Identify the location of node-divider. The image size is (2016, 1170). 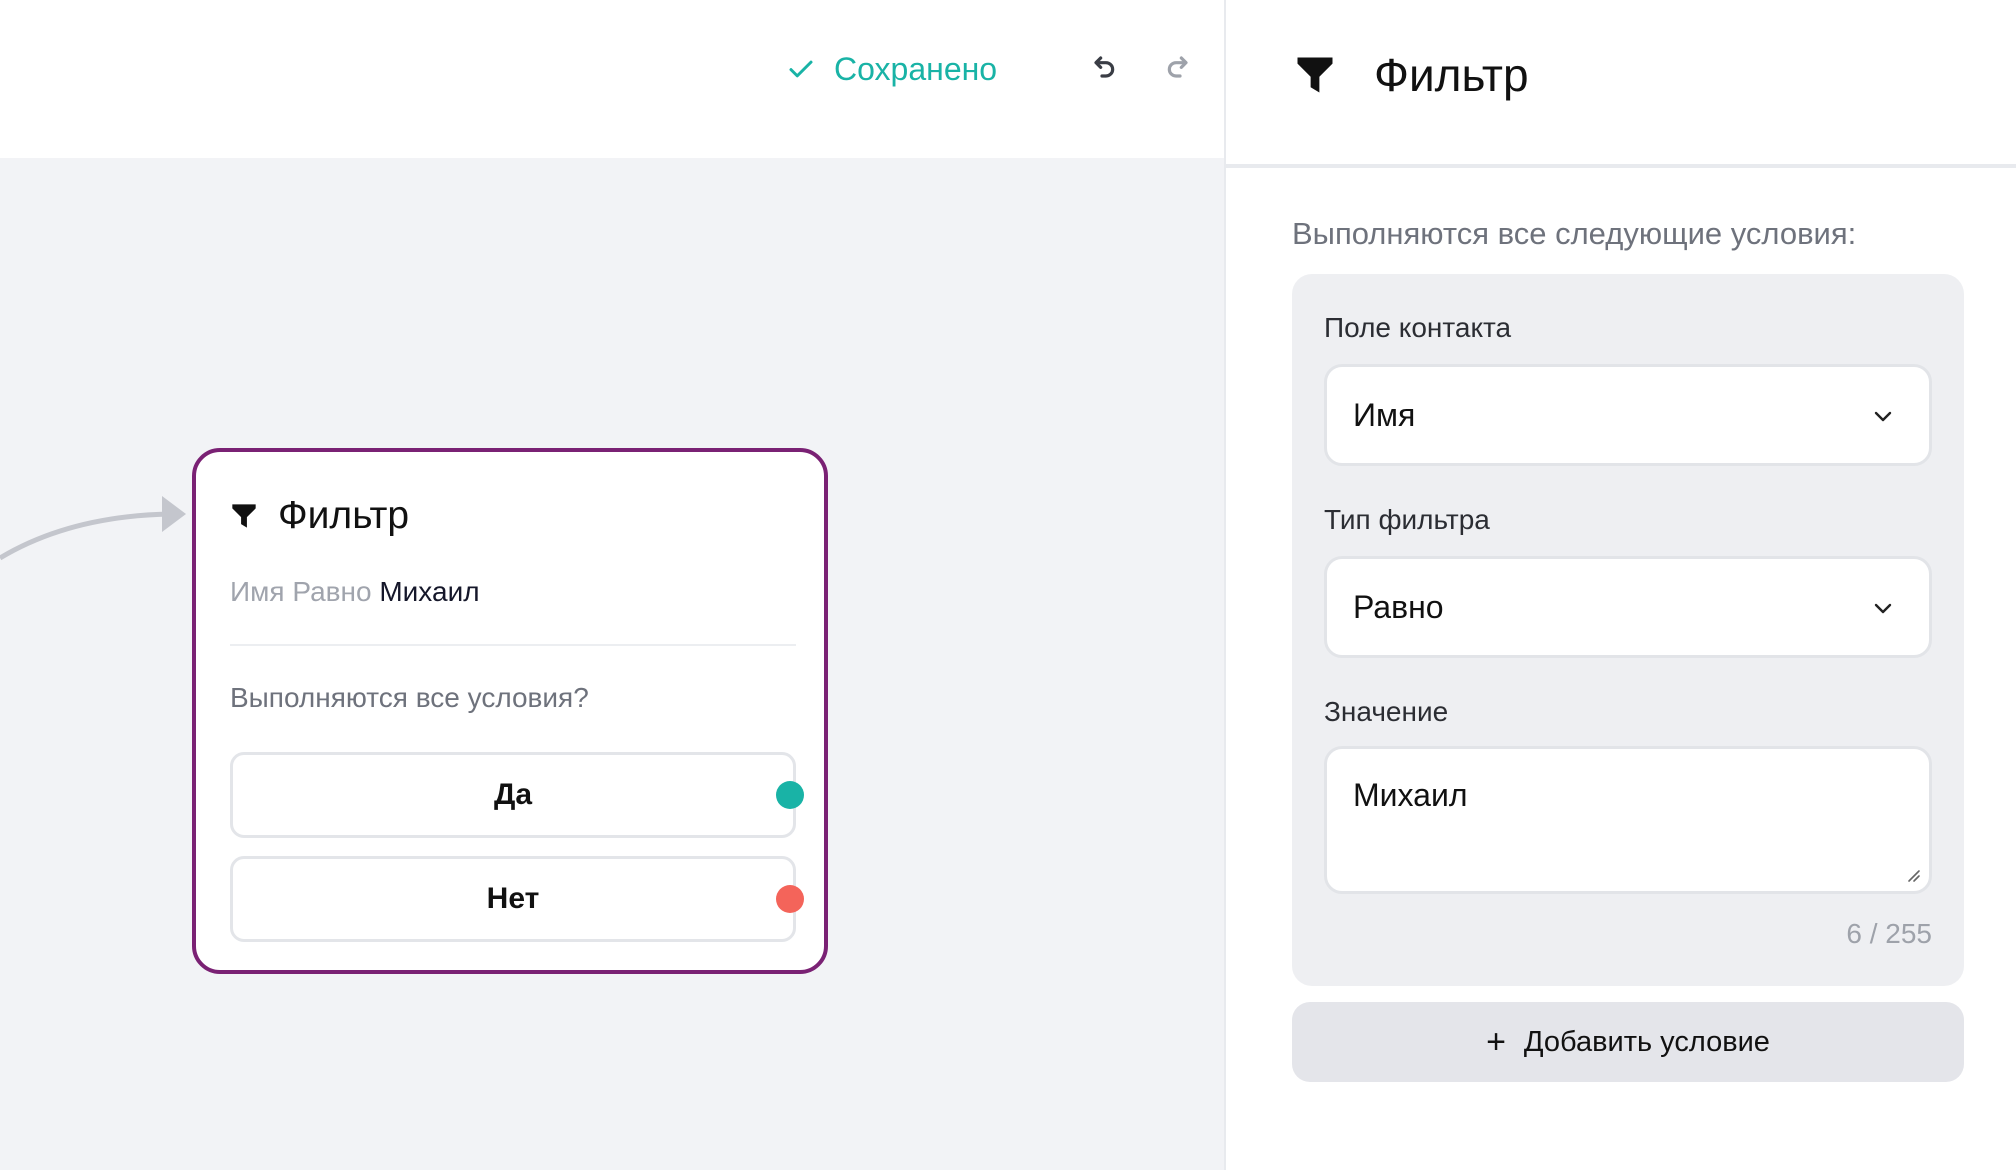
(513, 645).